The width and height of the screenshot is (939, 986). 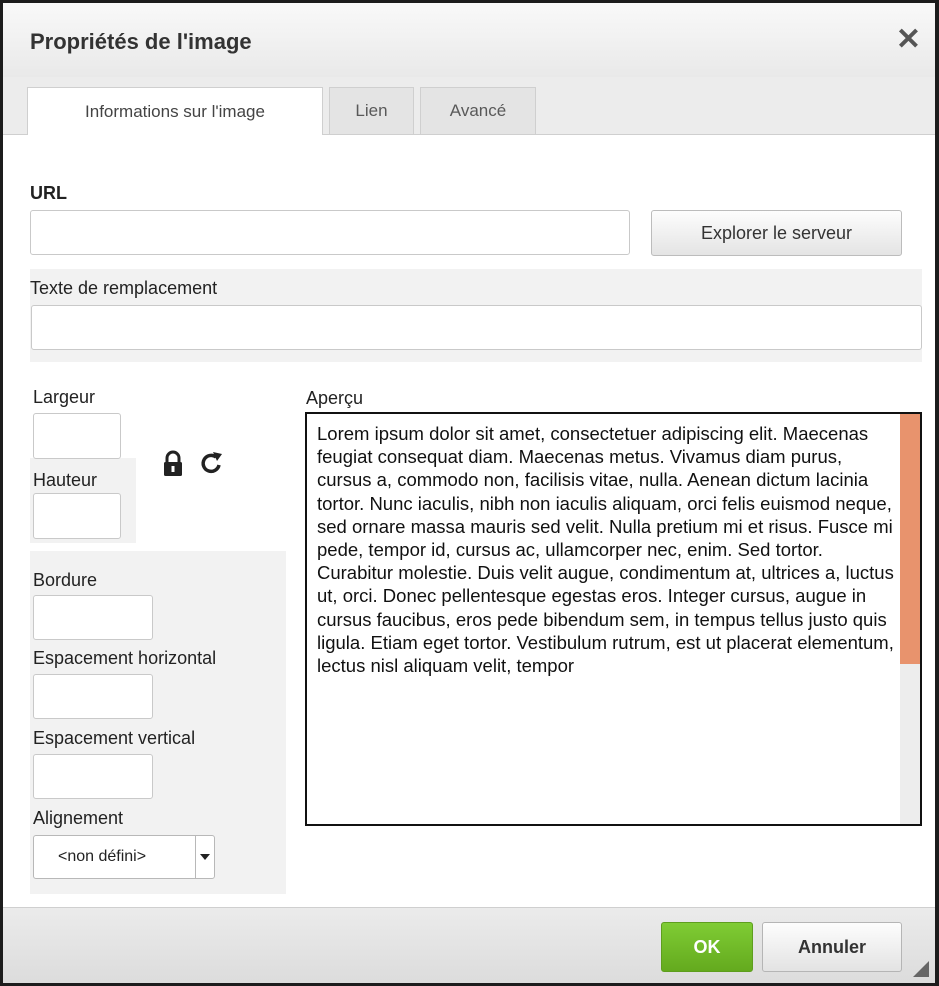 What do you see at coordinates (114, 738) in the screenshot?
I see `vspace-label: Espacement vertical` at bounding box center [114, 738].